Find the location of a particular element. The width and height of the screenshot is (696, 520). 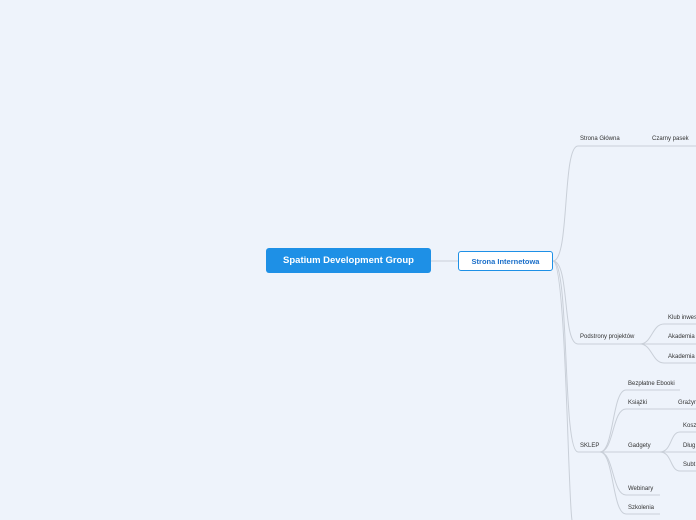

subtopic-gadgety: Gadgety is located at coordinates (639, 446).